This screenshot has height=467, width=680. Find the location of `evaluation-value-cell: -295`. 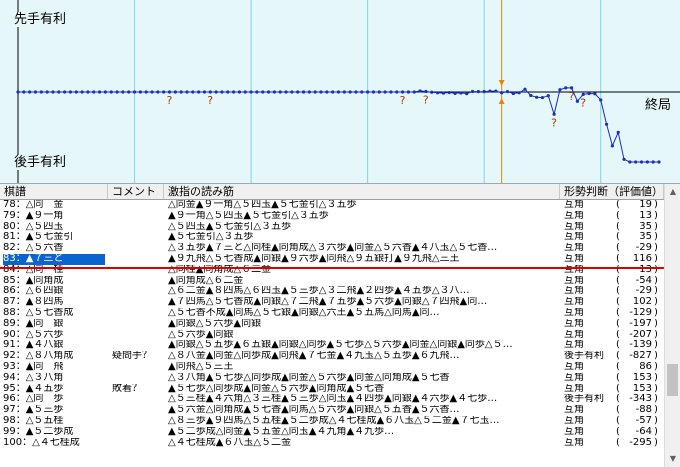

evaluation-value-cell: -295 is located at coordinates (640, 442).